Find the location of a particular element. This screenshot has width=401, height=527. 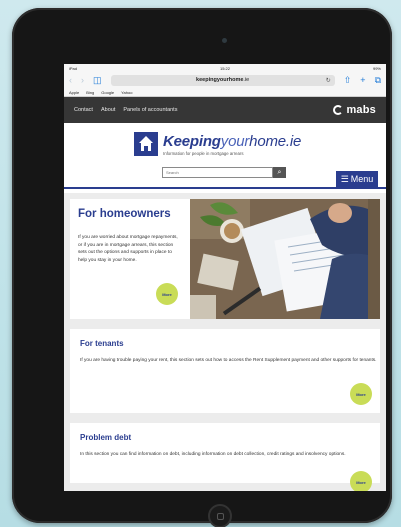

photo-illustration is located at coordinates (279, 259).